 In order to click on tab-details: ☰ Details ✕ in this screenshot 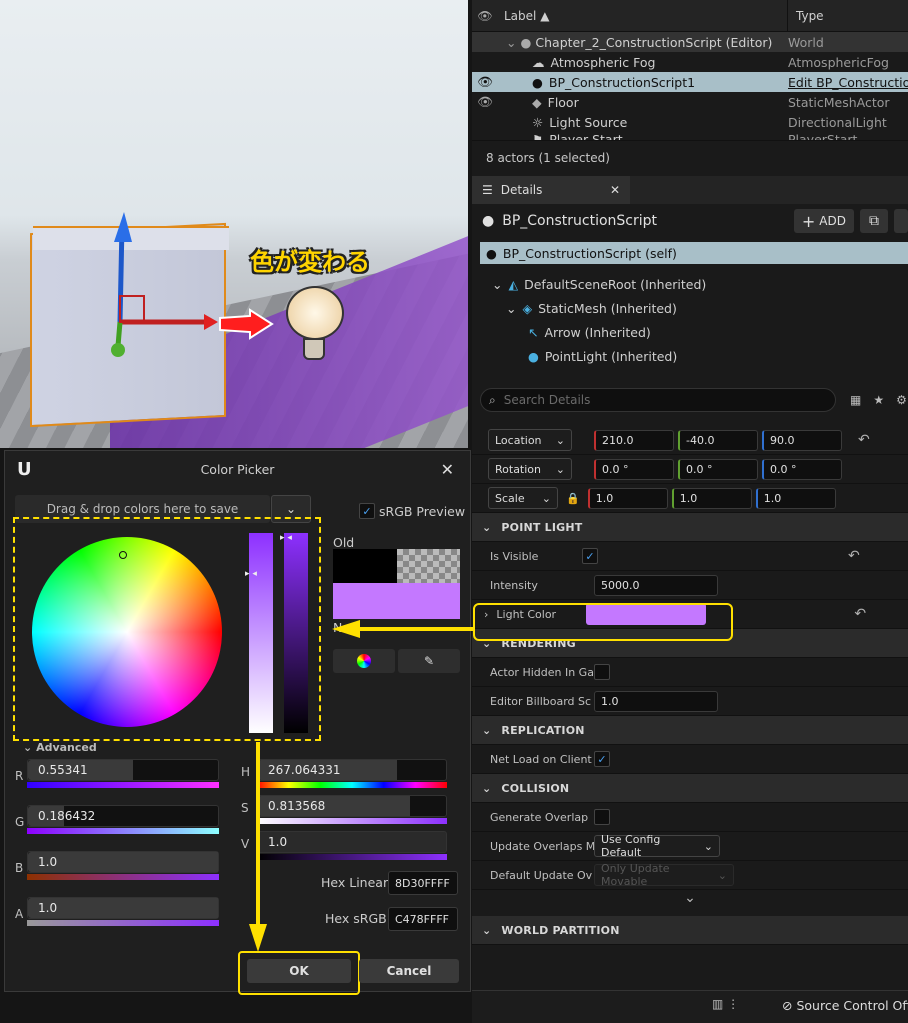, I will do `click(551, 190)`.